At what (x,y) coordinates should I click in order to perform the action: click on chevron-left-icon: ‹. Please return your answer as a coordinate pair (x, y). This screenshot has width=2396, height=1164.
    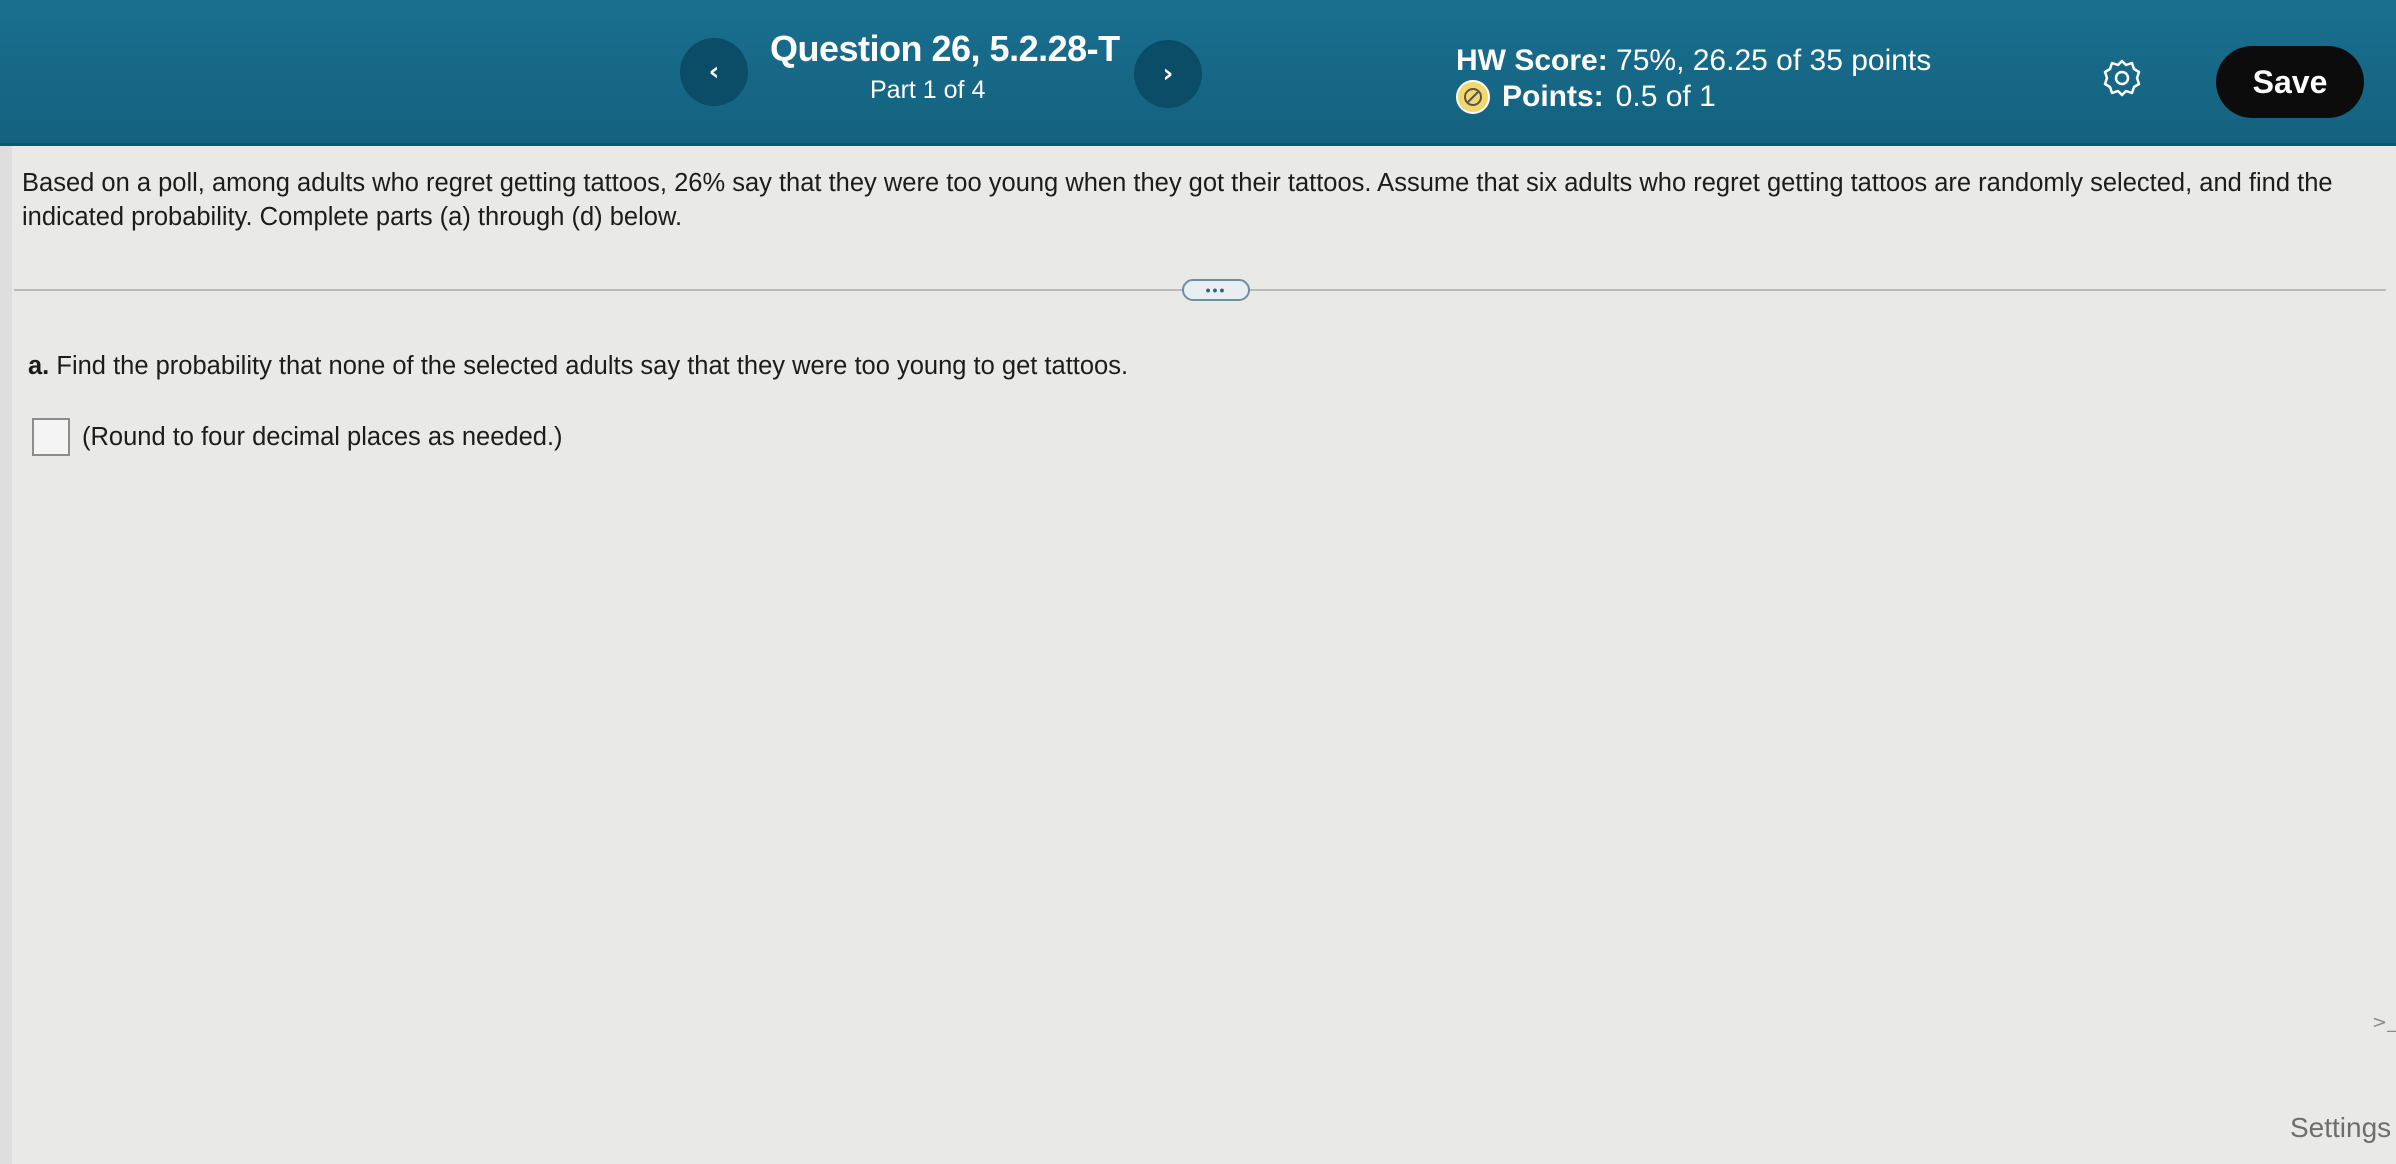
    Looking at the image, I should click on (714, 72).